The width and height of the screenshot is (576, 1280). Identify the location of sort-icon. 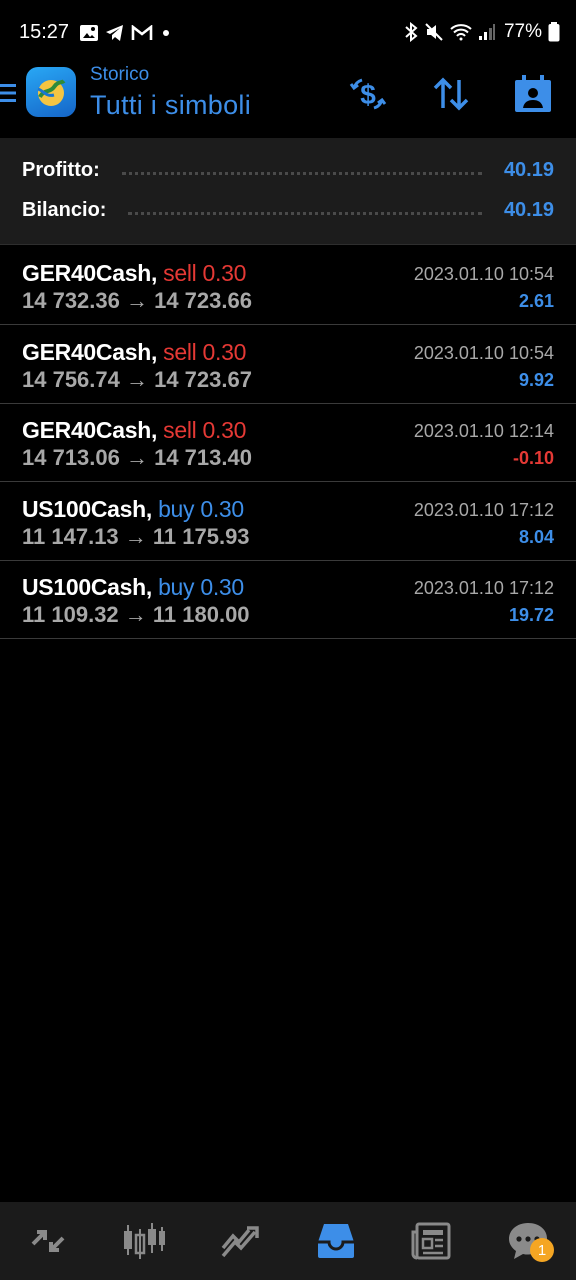
(451, 94).